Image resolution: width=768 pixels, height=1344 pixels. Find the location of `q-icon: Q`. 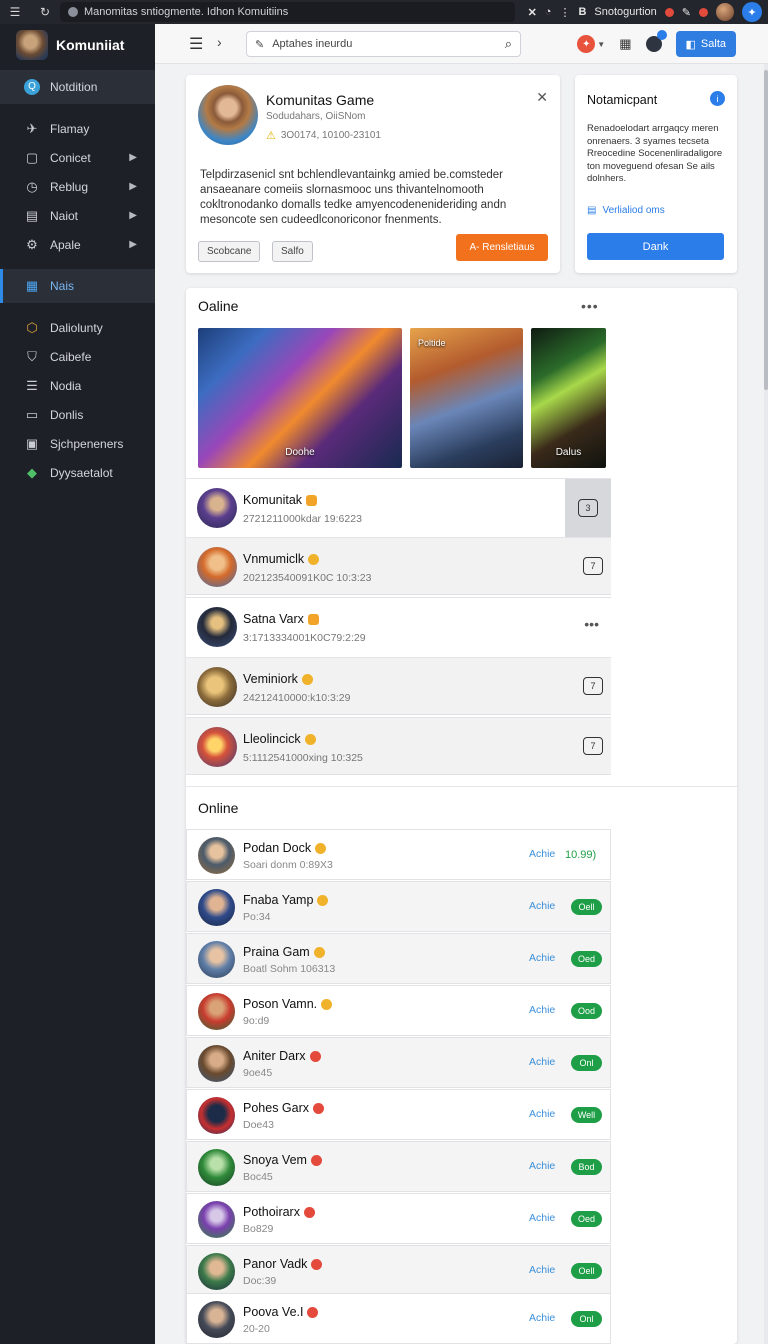

q-icon: Q is located at coordinates (32, 87).